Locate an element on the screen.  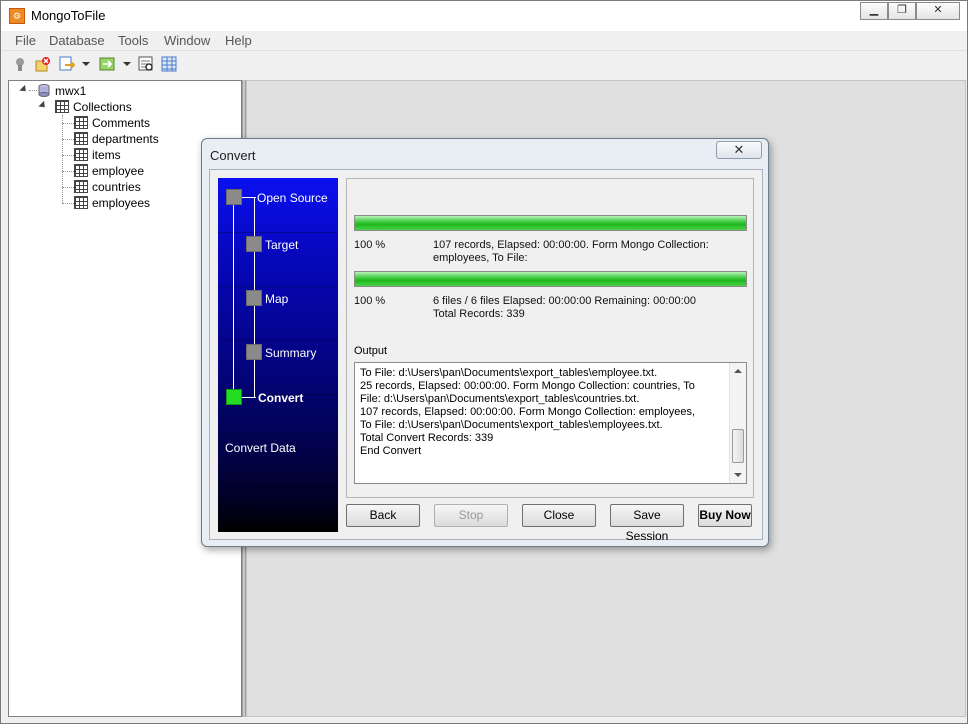
window-title: MongoToFile is located at coordinates (68, 15).